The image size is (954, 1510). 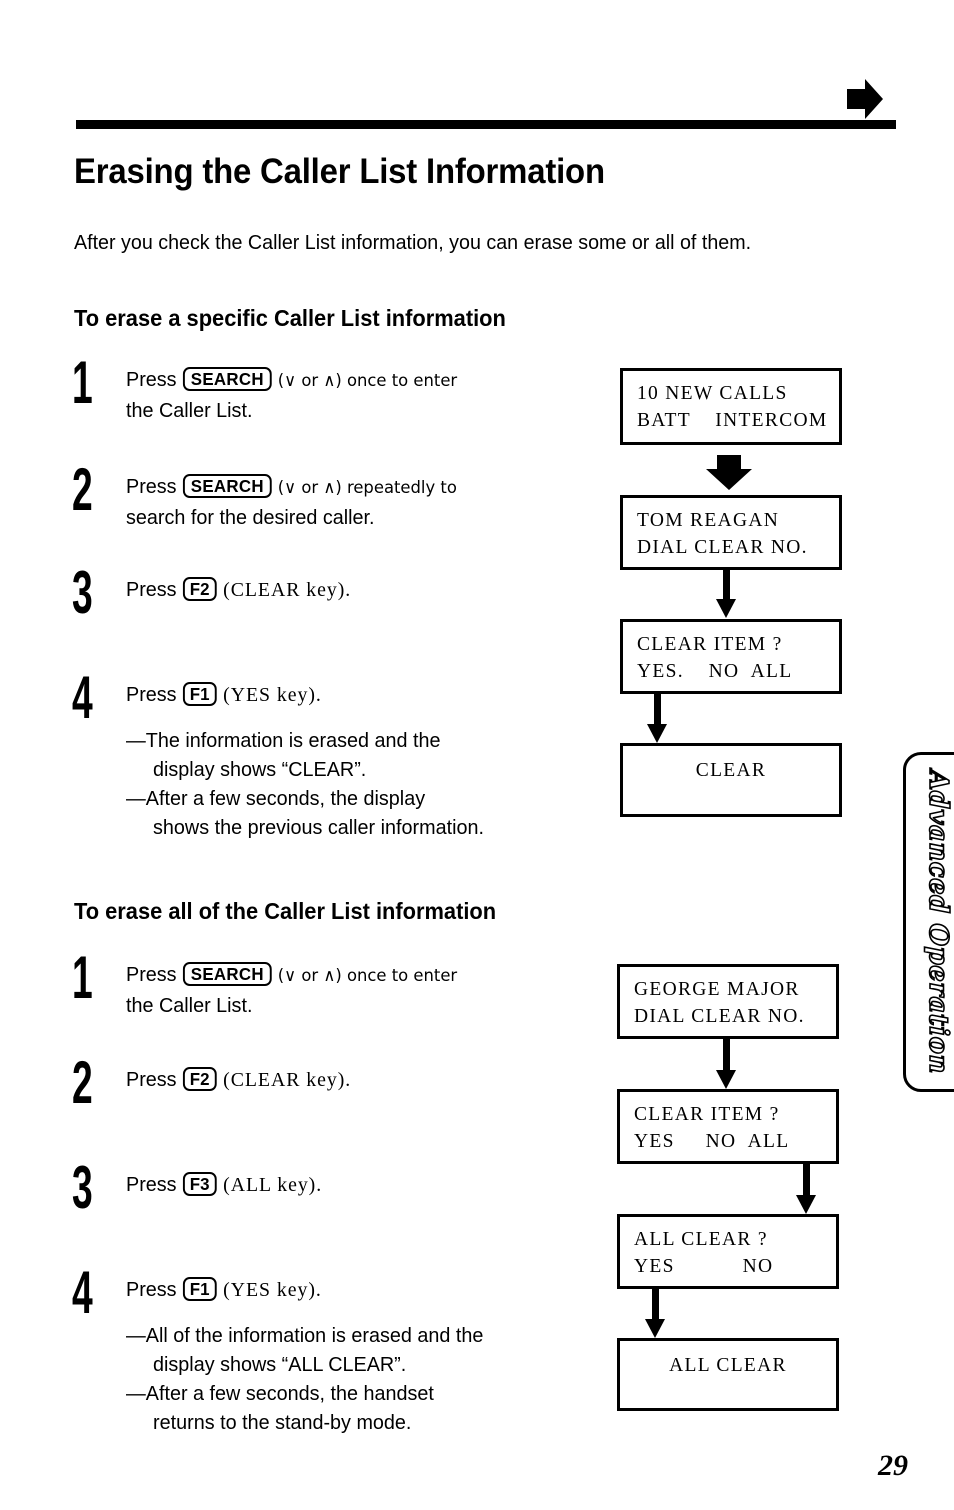 What do you see at coordinates (486, 124) in the screenshot?
I see `header-rule` at bounding box center [486, 124].